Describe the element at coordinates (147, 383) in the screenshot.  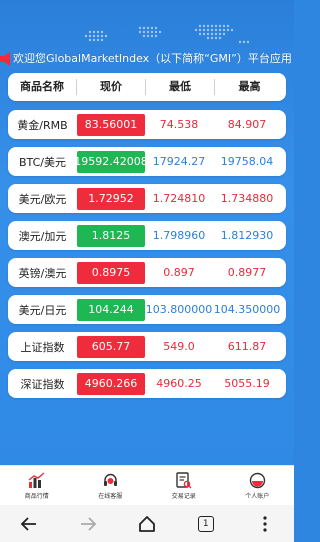
I see `table-row: 深证指数 4960.266 4960.25 5055.19` at that location.